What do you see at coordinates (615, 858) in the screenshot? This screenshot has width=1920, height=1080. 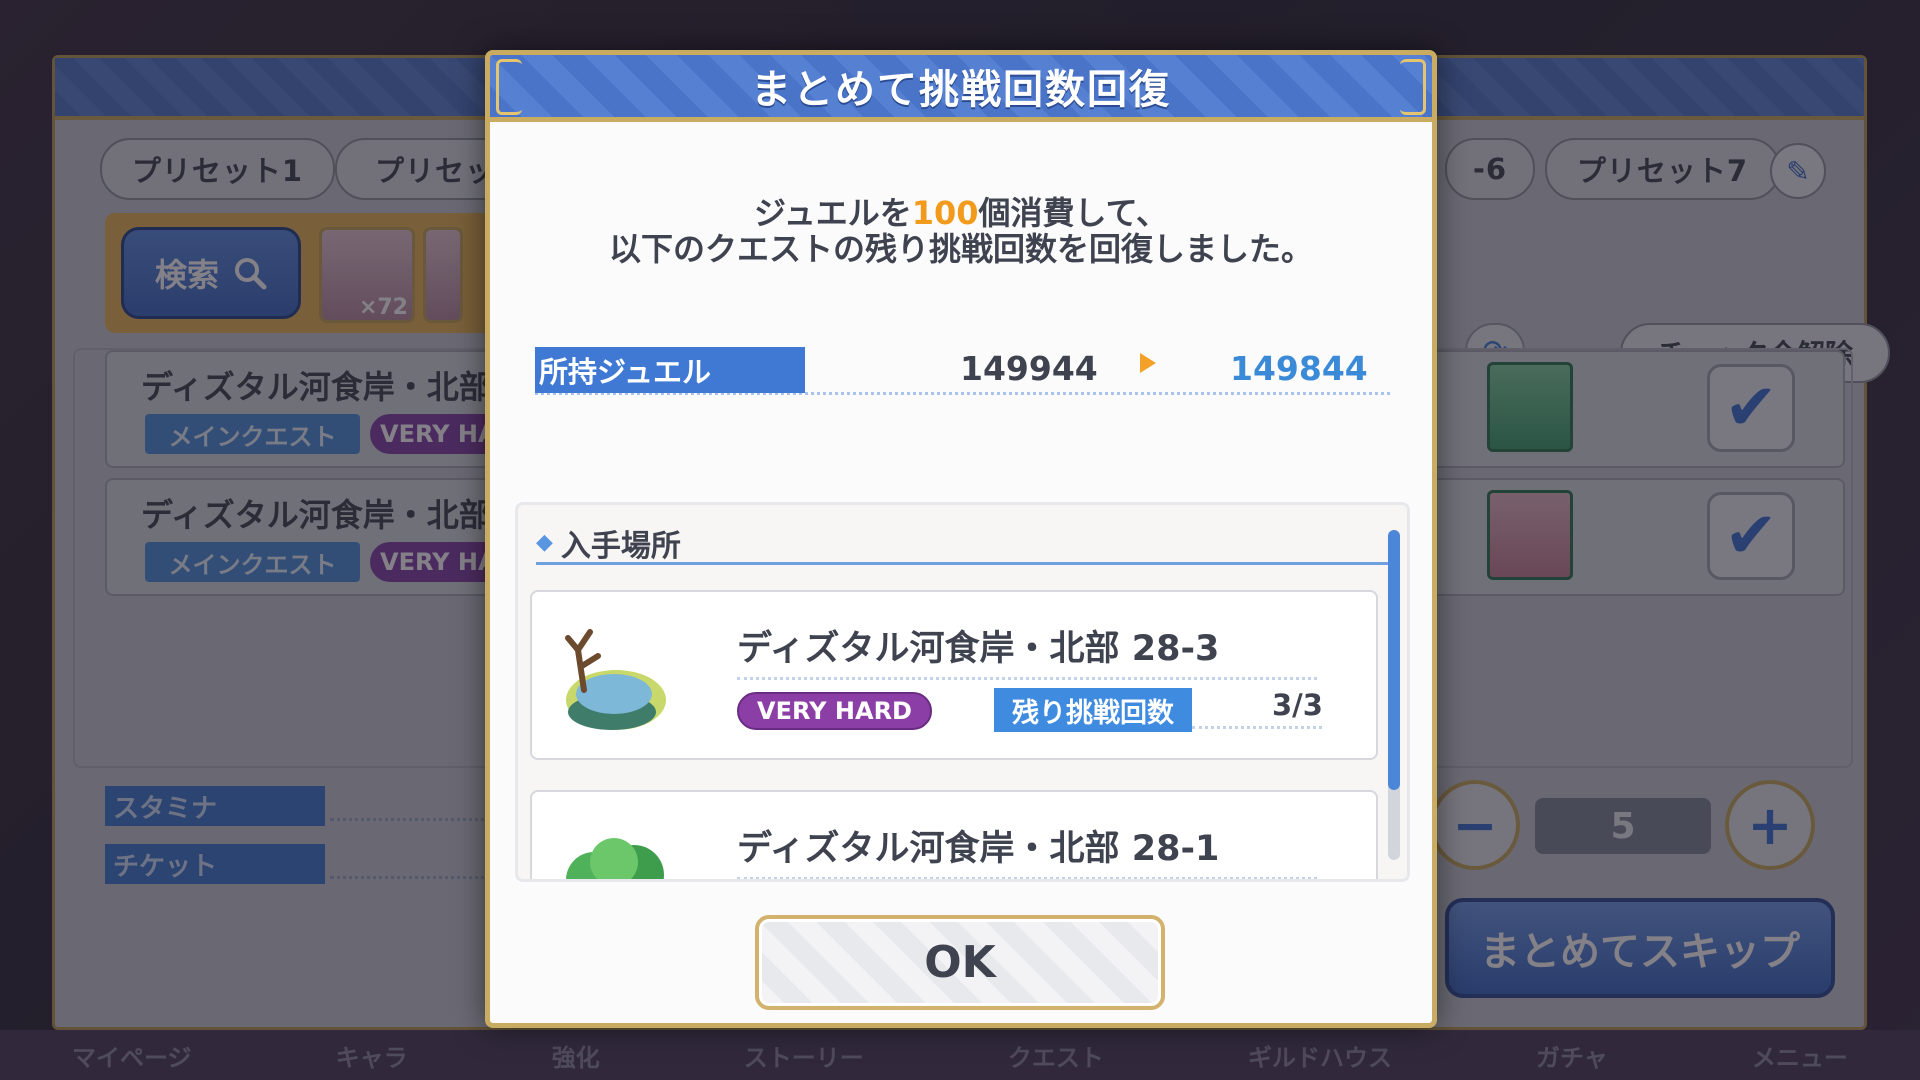 I see `bush-island-icon` at bounding box center [615, 858].